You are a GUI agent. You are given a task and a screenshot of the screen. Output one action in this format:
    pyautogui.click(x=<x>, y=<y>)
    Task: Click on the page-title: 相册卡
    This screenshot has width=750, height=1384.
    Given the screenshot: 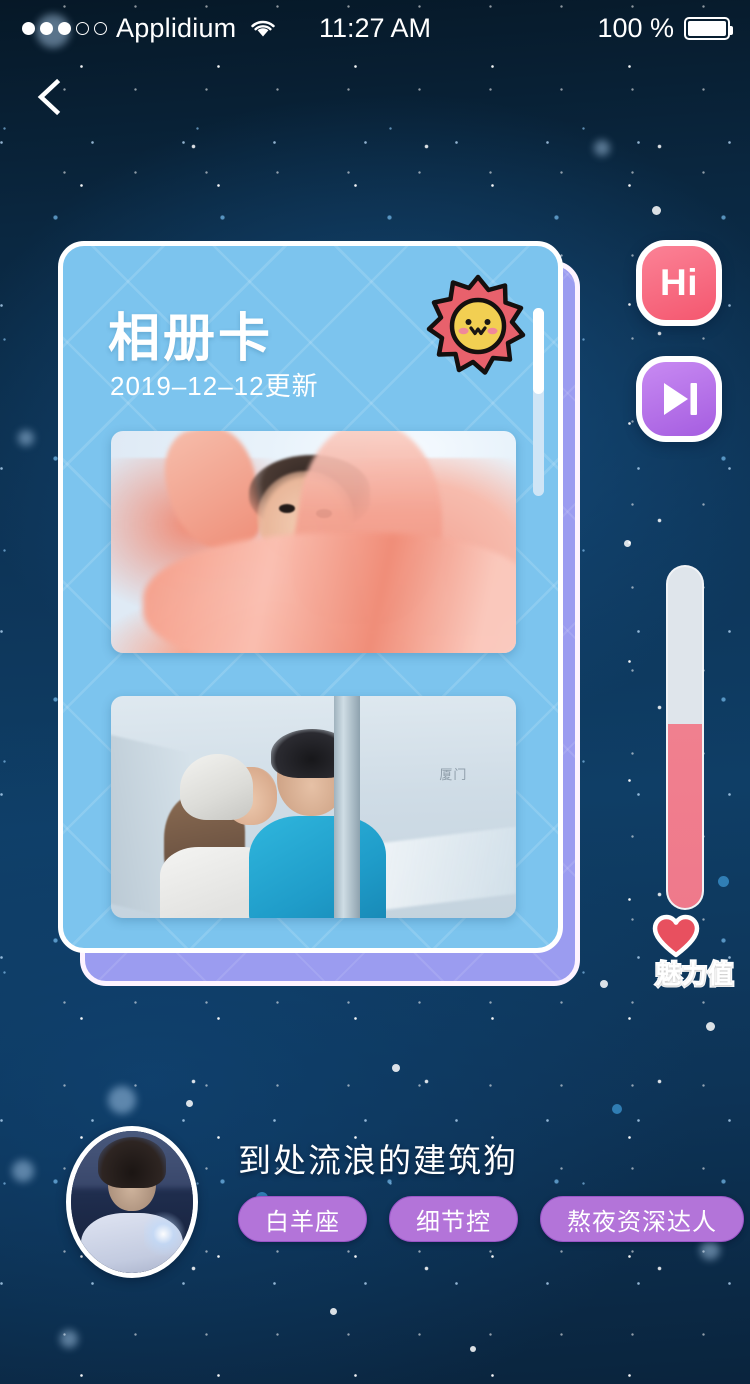 What is the action you would take?
    pyautogui.click(x=191, y=339)
    